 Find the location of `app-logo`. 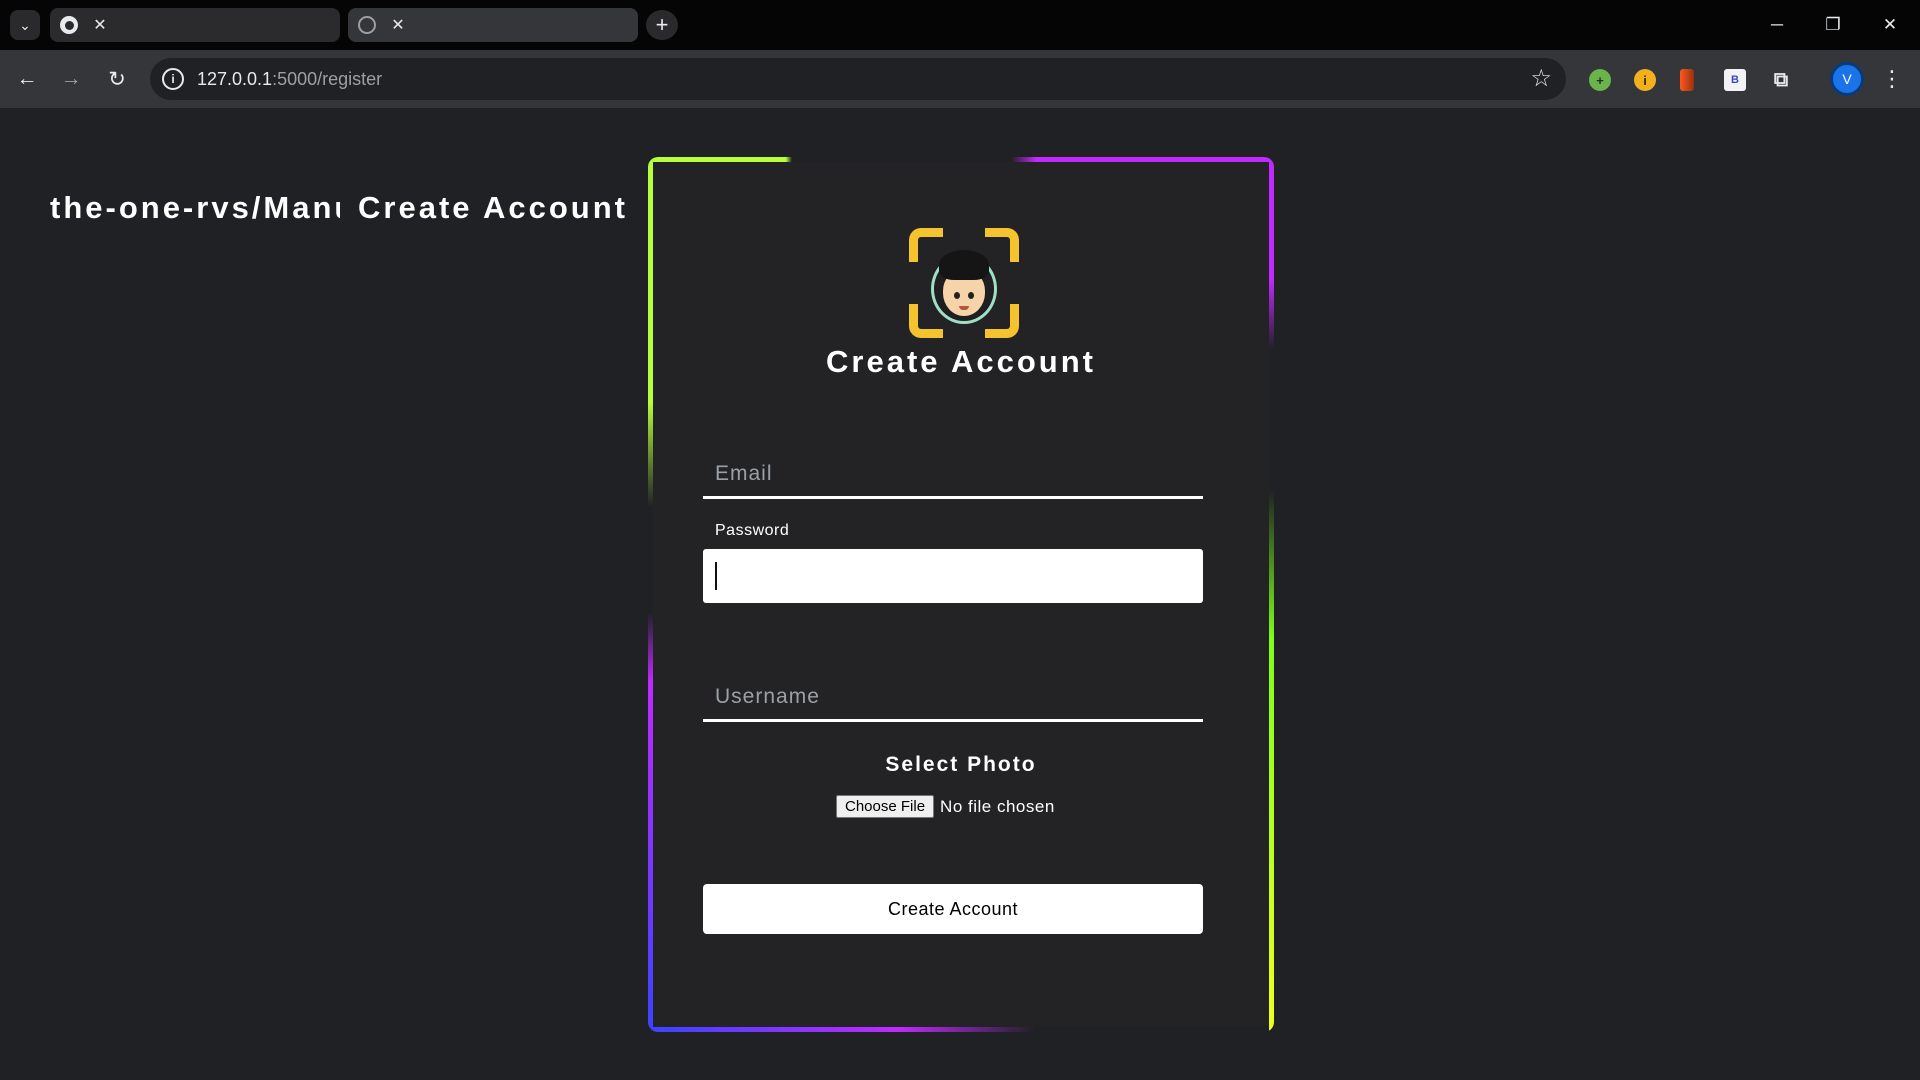

app-logo is located at coordinates (964, 283).